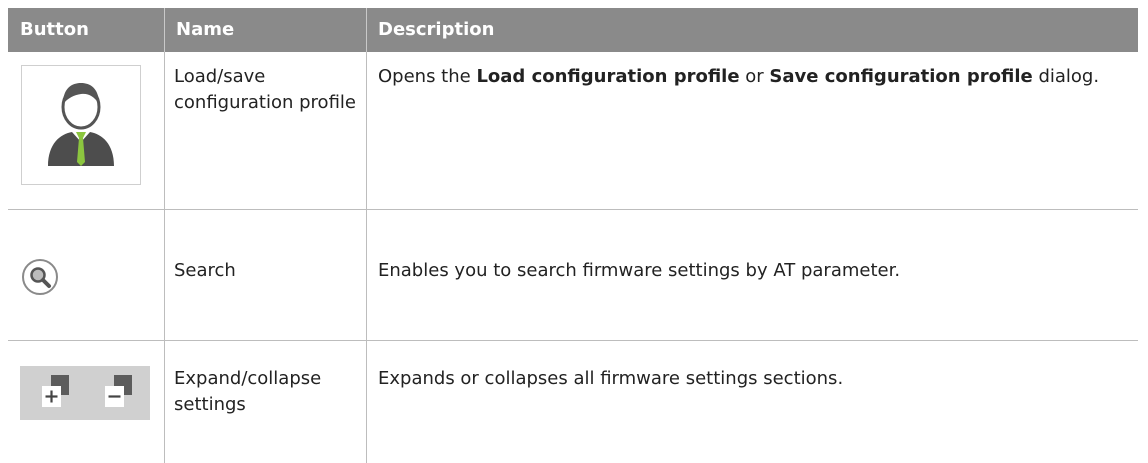  What do you see at coordinates (205, 270) in the screenshot?
I see `row-name: Search` at bounding box center [205, 270].